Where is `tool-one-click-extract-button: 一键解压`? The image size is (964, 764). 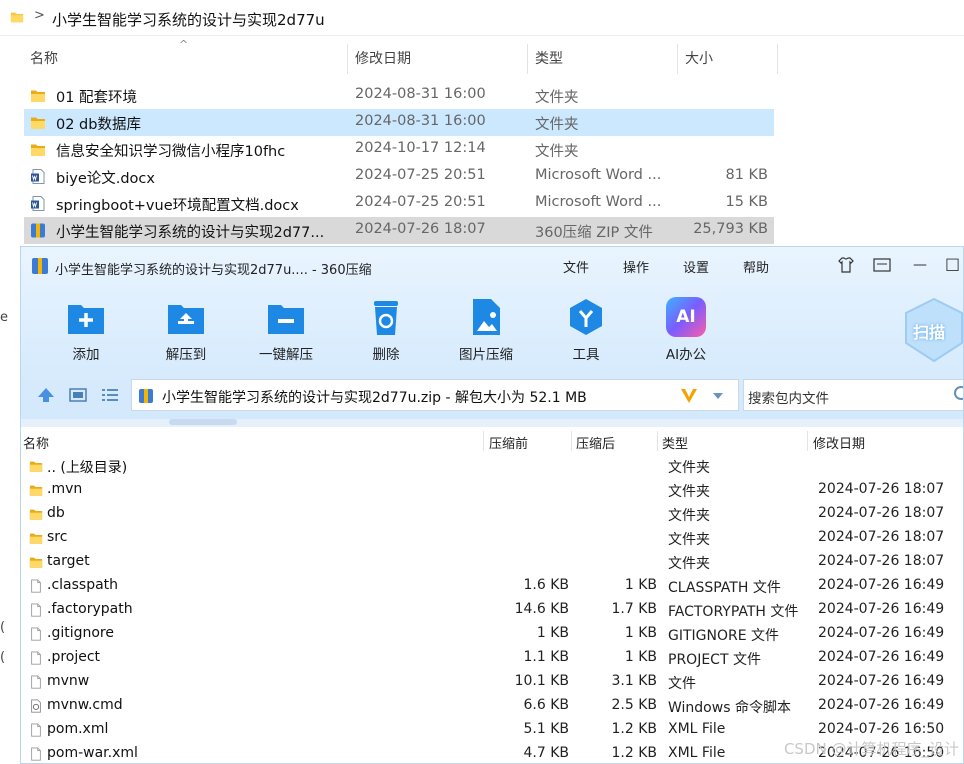
tool-one-click-extract-button: 一键解压 is located at coordinates (286, 331).